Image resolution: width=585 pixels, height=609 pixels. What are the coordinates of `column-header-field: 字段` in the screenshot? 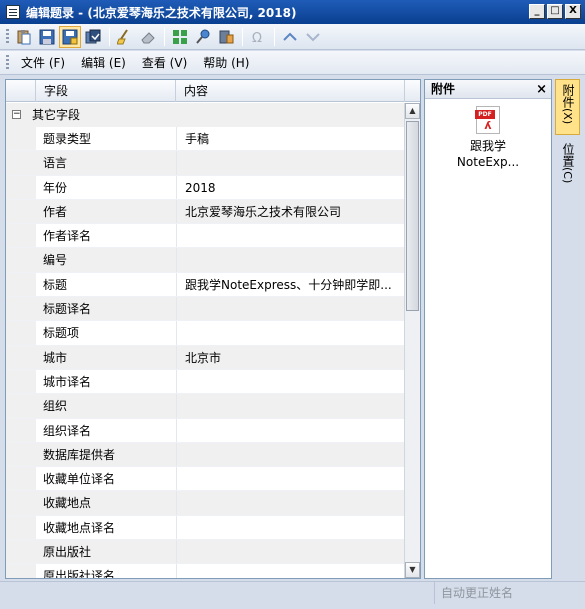 It's located at (106, 91).